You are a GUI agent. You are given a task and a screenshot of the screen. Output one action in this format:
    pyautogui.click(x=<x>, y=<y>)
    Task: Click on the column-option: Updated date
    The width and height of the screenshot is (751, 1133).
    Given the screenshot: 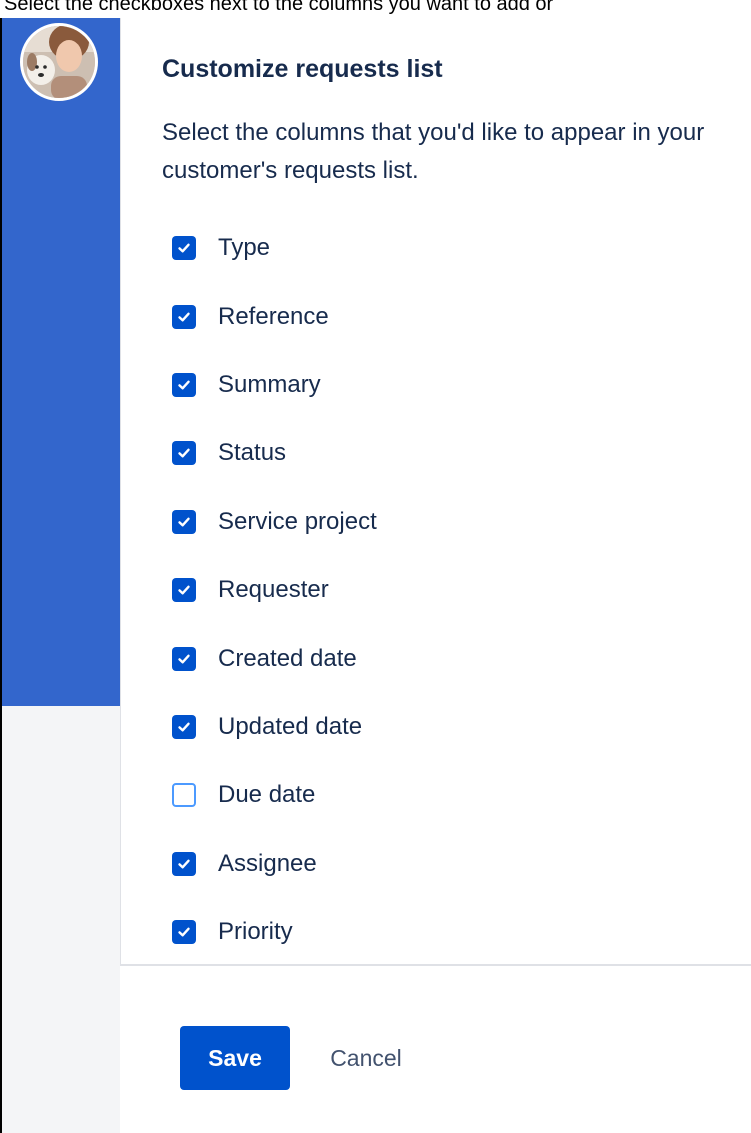 What is the action you would take?
    pyautogui.click(x=274, y=727)
    